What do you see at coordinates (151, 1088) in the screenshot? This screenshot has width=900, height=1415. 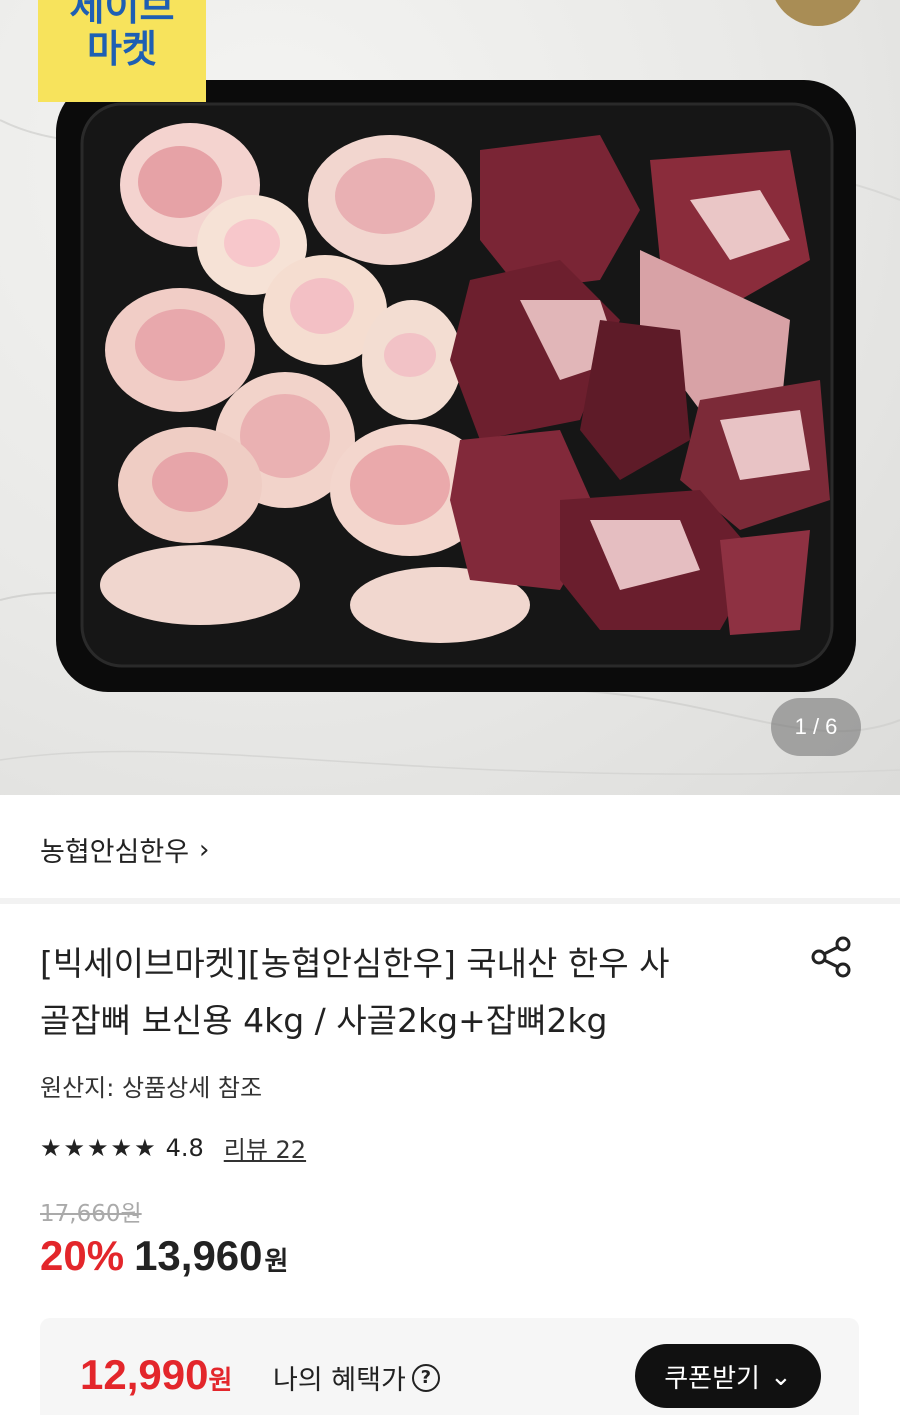 I see `origin-info: 원산지: 상품상세 참조` at bounding box center [151, 1088].